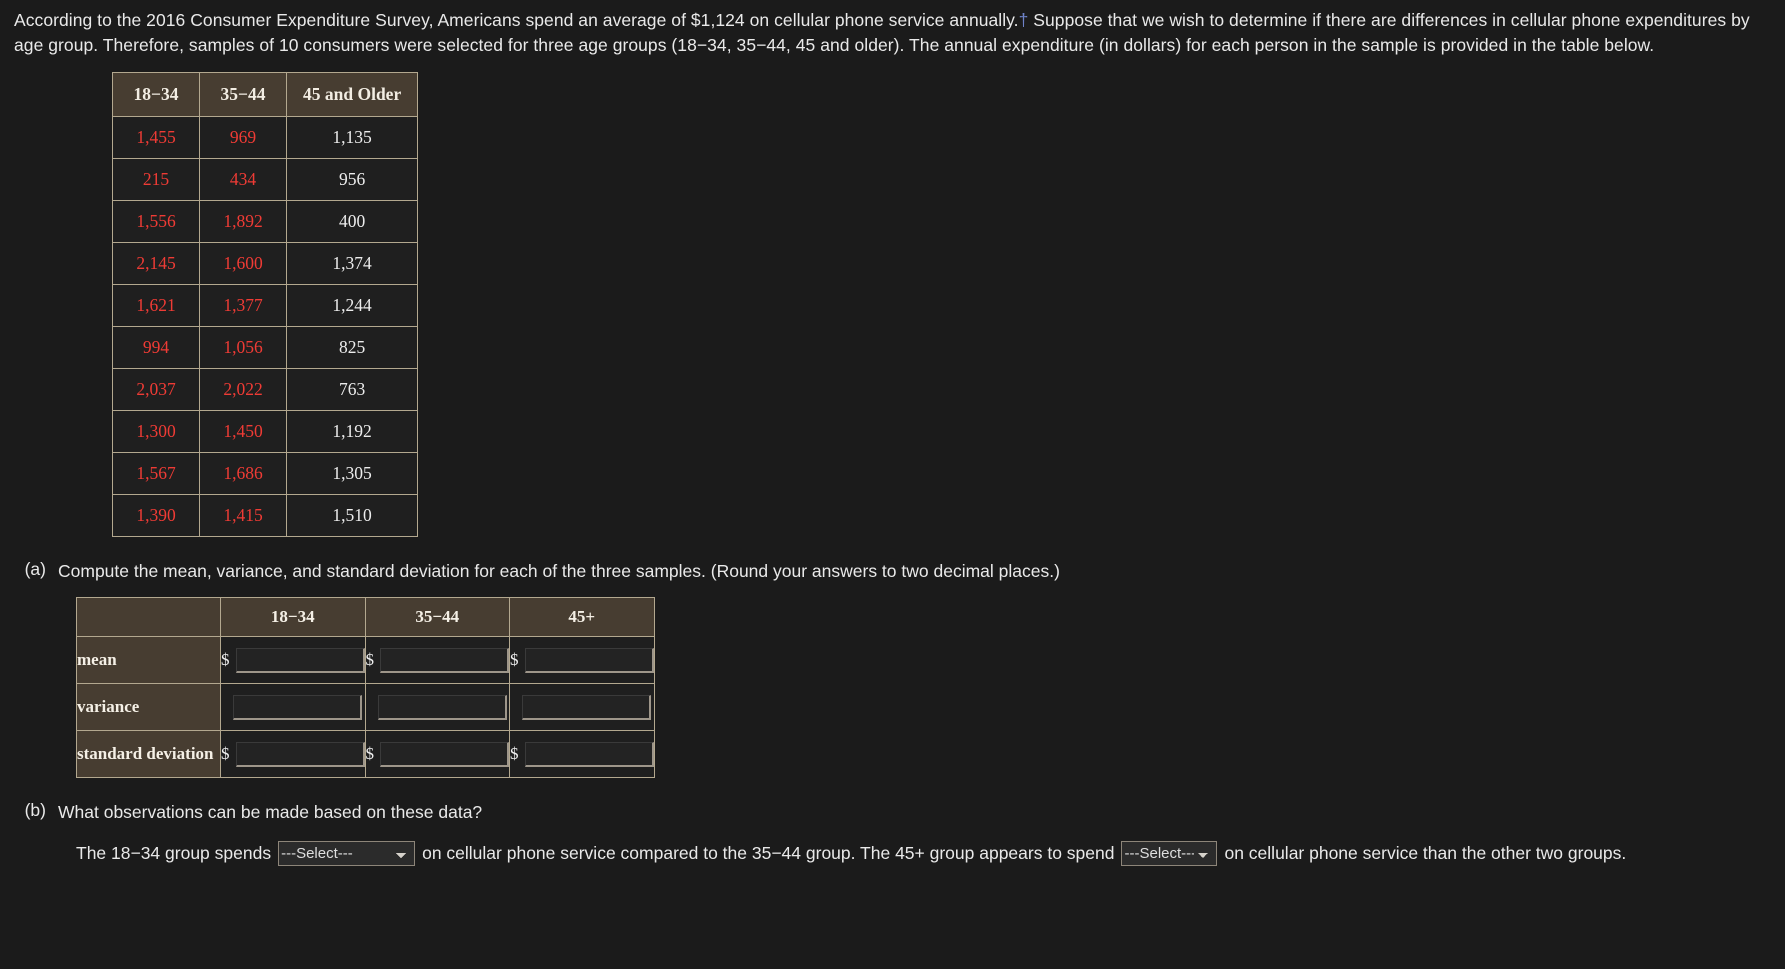  Describe the element at coordinates (156, 263) in the screenshot. I see `cell-18-34: 2,145` at that location.